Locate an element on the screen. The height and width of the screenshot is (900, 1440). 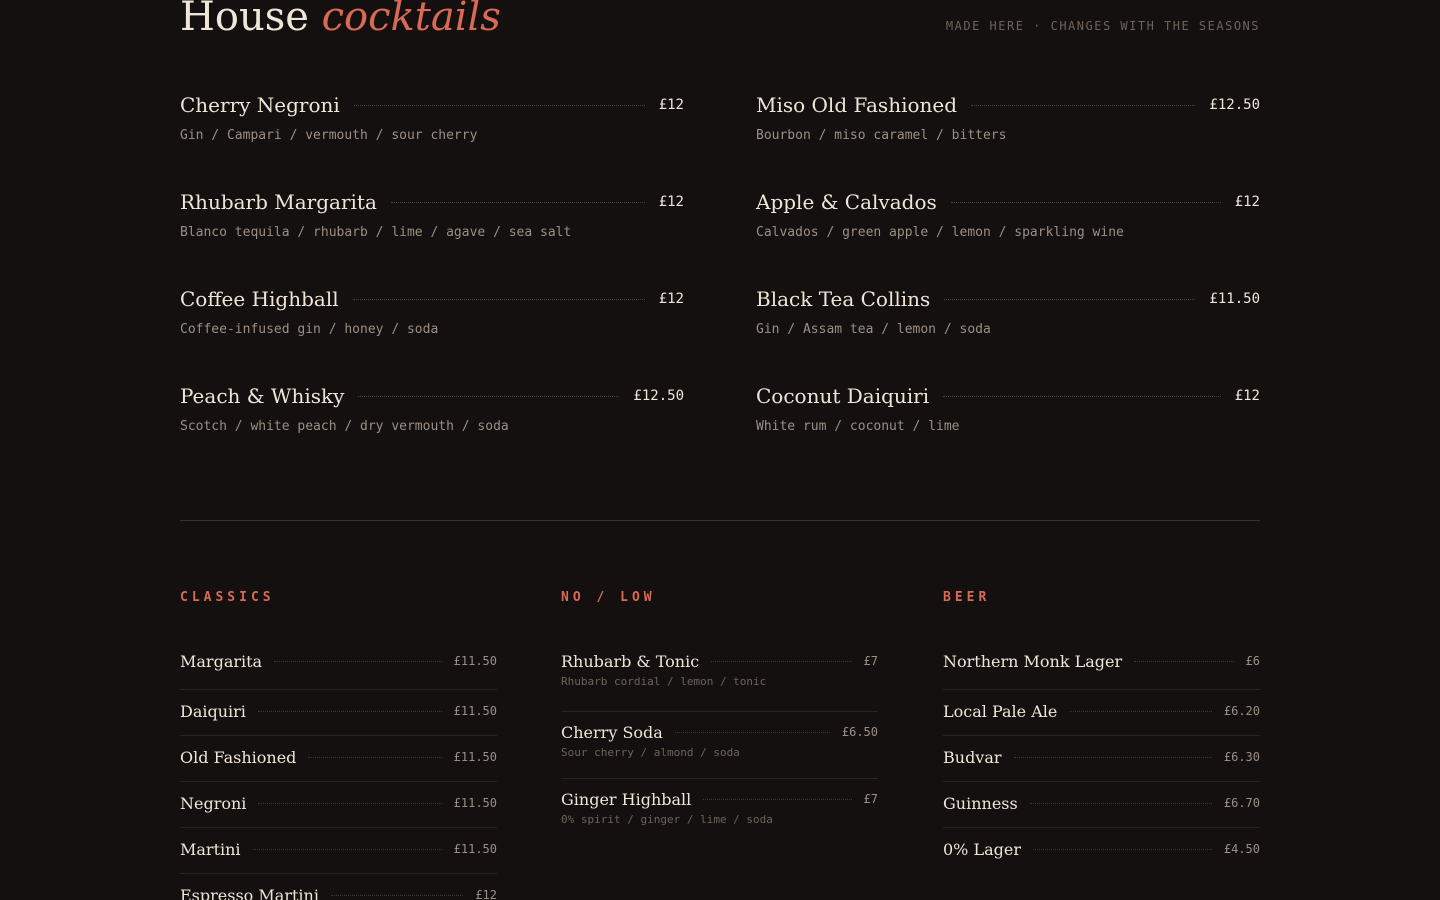
cocktail-description: Gin / Campari / vermouth / sour cherry is located at coordinates (329, 135).